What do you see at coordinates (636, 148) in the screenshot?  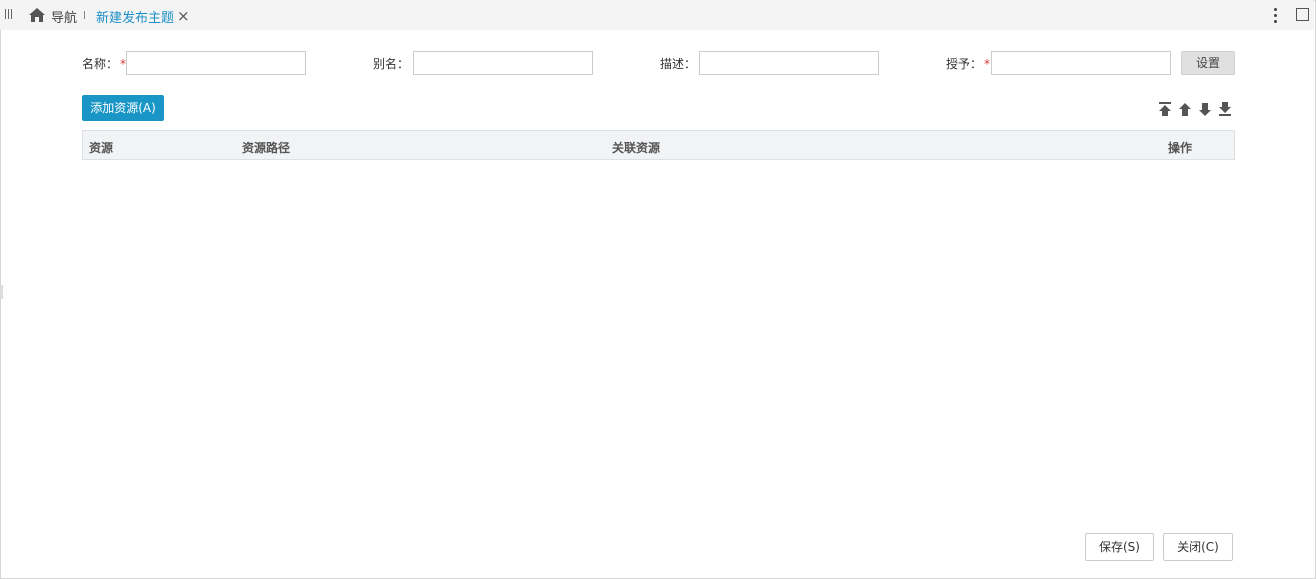 I see `column-header-related-resource: 关联资源` at bounding box center [636, 148].